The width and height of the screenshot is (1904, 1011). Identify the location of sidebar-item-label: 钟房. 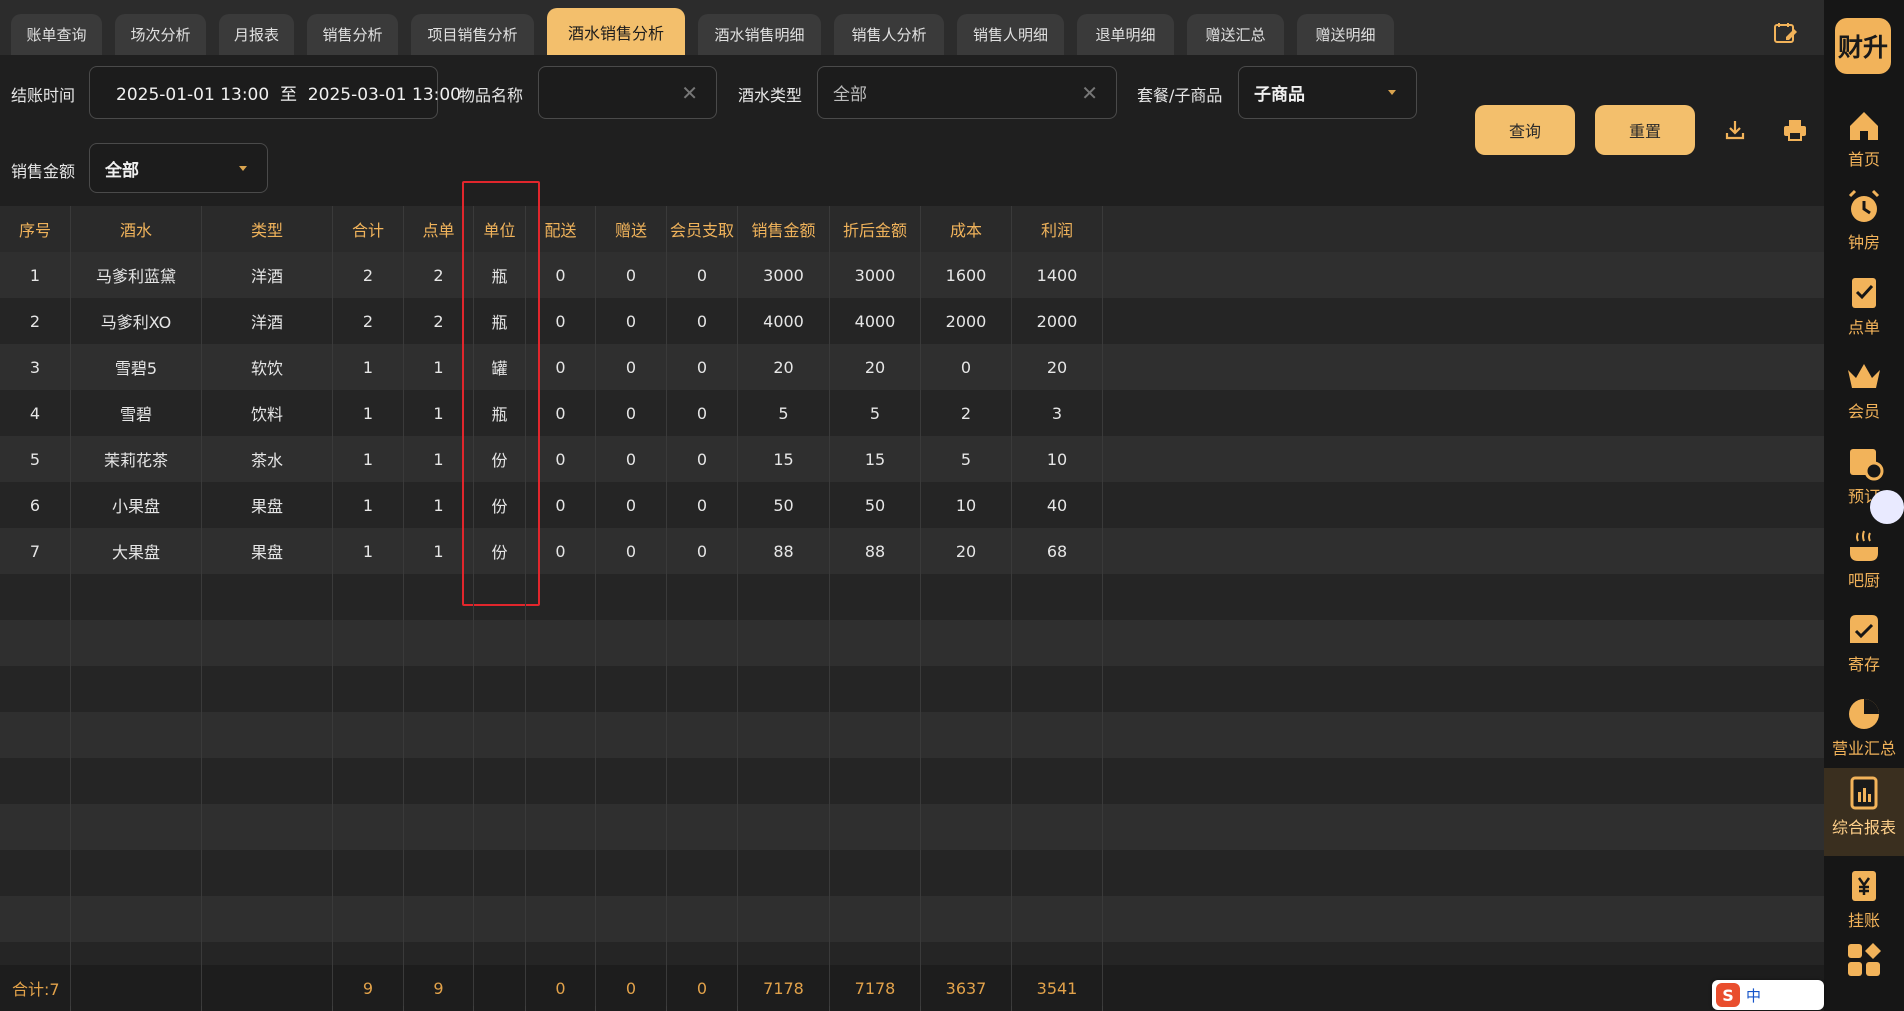
(1863, 242).